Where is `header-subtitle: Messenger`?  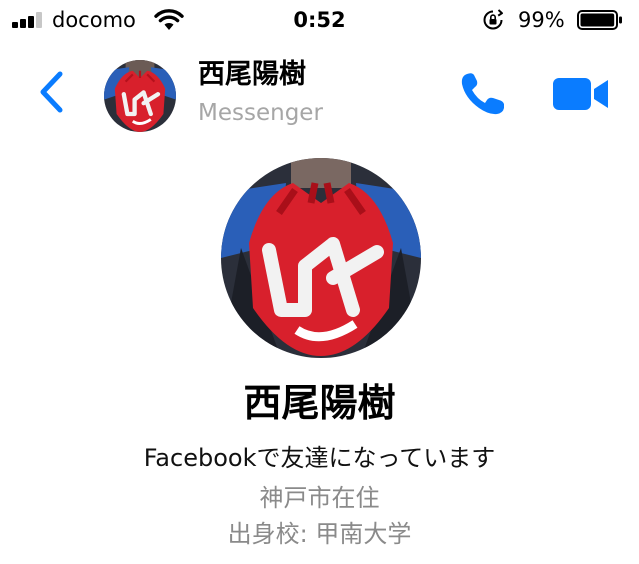
header-subtitle: Messenger is located at coordinates (260, 113).